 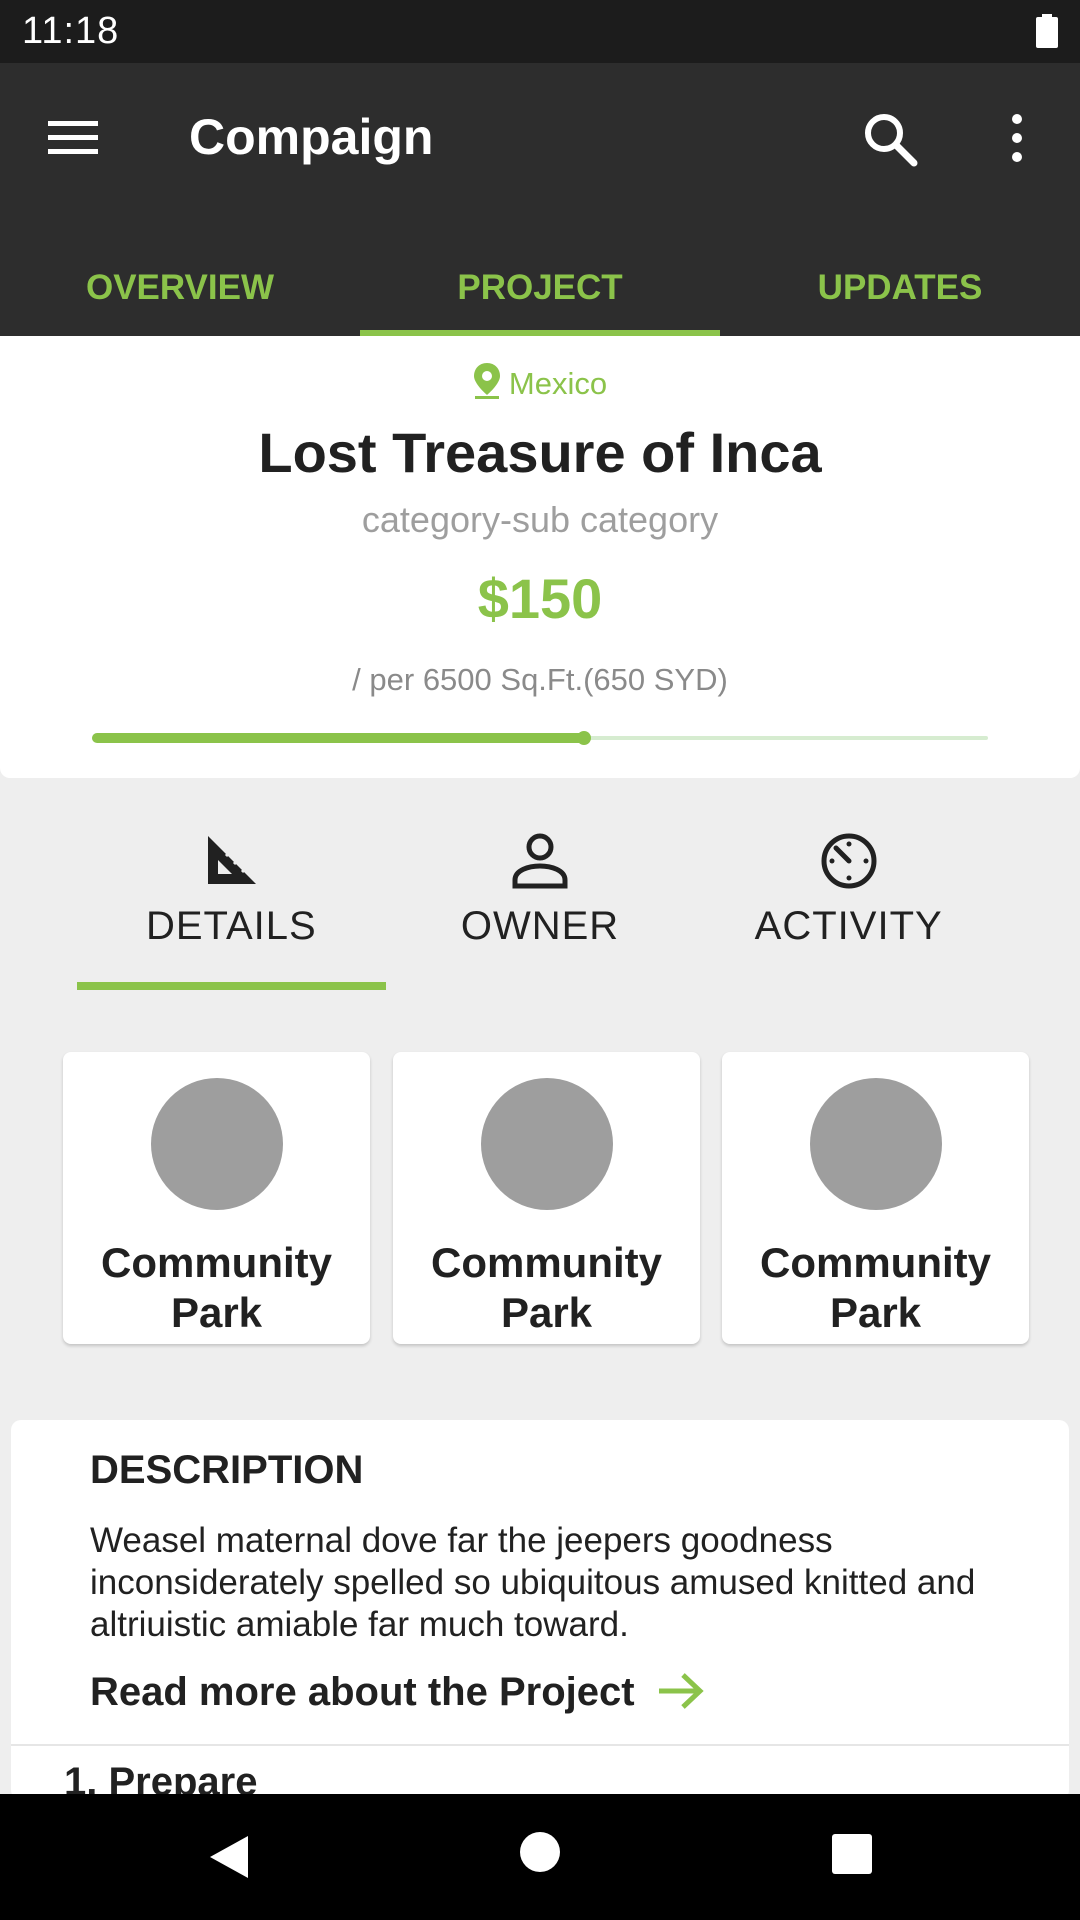 What do you see at coordinates (540, 679) in the screenshot?
I see `price-unit: / per 6500 Sq.Ft.(650 SYD)` at bounding box center [540, 679].